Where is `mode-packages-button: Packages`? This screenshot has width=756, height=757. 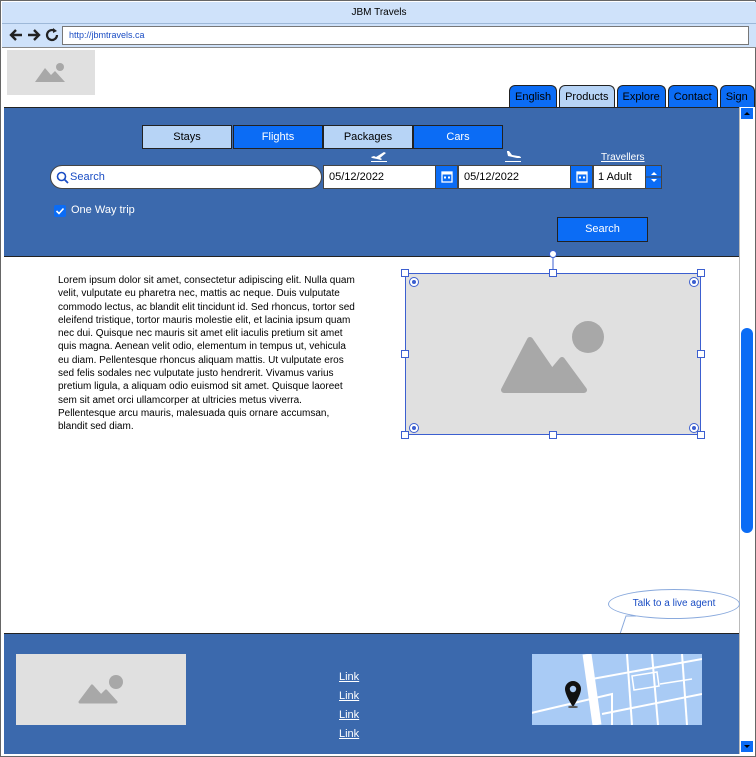 mode-packages-button: Packages is located at coordinates (368, 137).